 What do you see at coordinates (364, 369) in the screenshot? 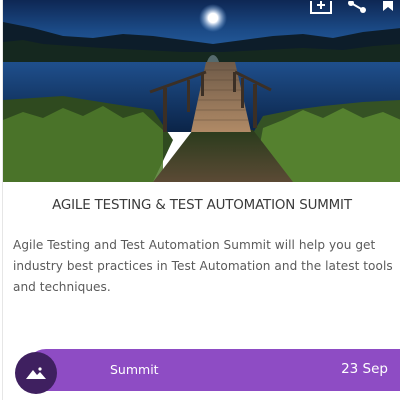
I see `event-date: 23 Sep` at bounding box center [364, 369].